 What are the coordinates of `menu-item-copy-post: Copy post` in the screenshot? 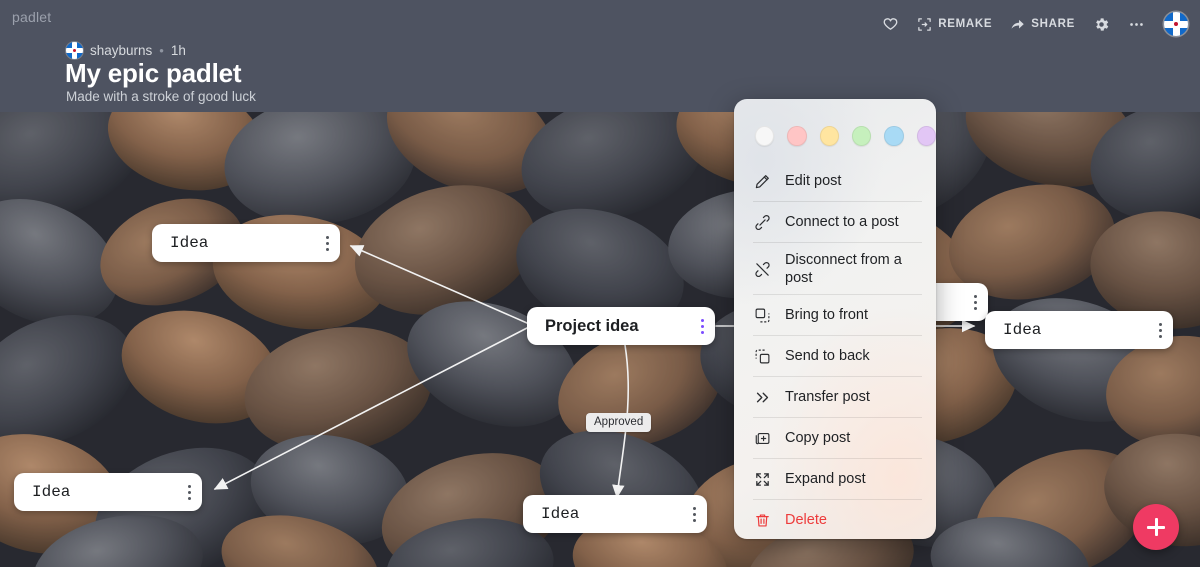 It's located at (835, 438).